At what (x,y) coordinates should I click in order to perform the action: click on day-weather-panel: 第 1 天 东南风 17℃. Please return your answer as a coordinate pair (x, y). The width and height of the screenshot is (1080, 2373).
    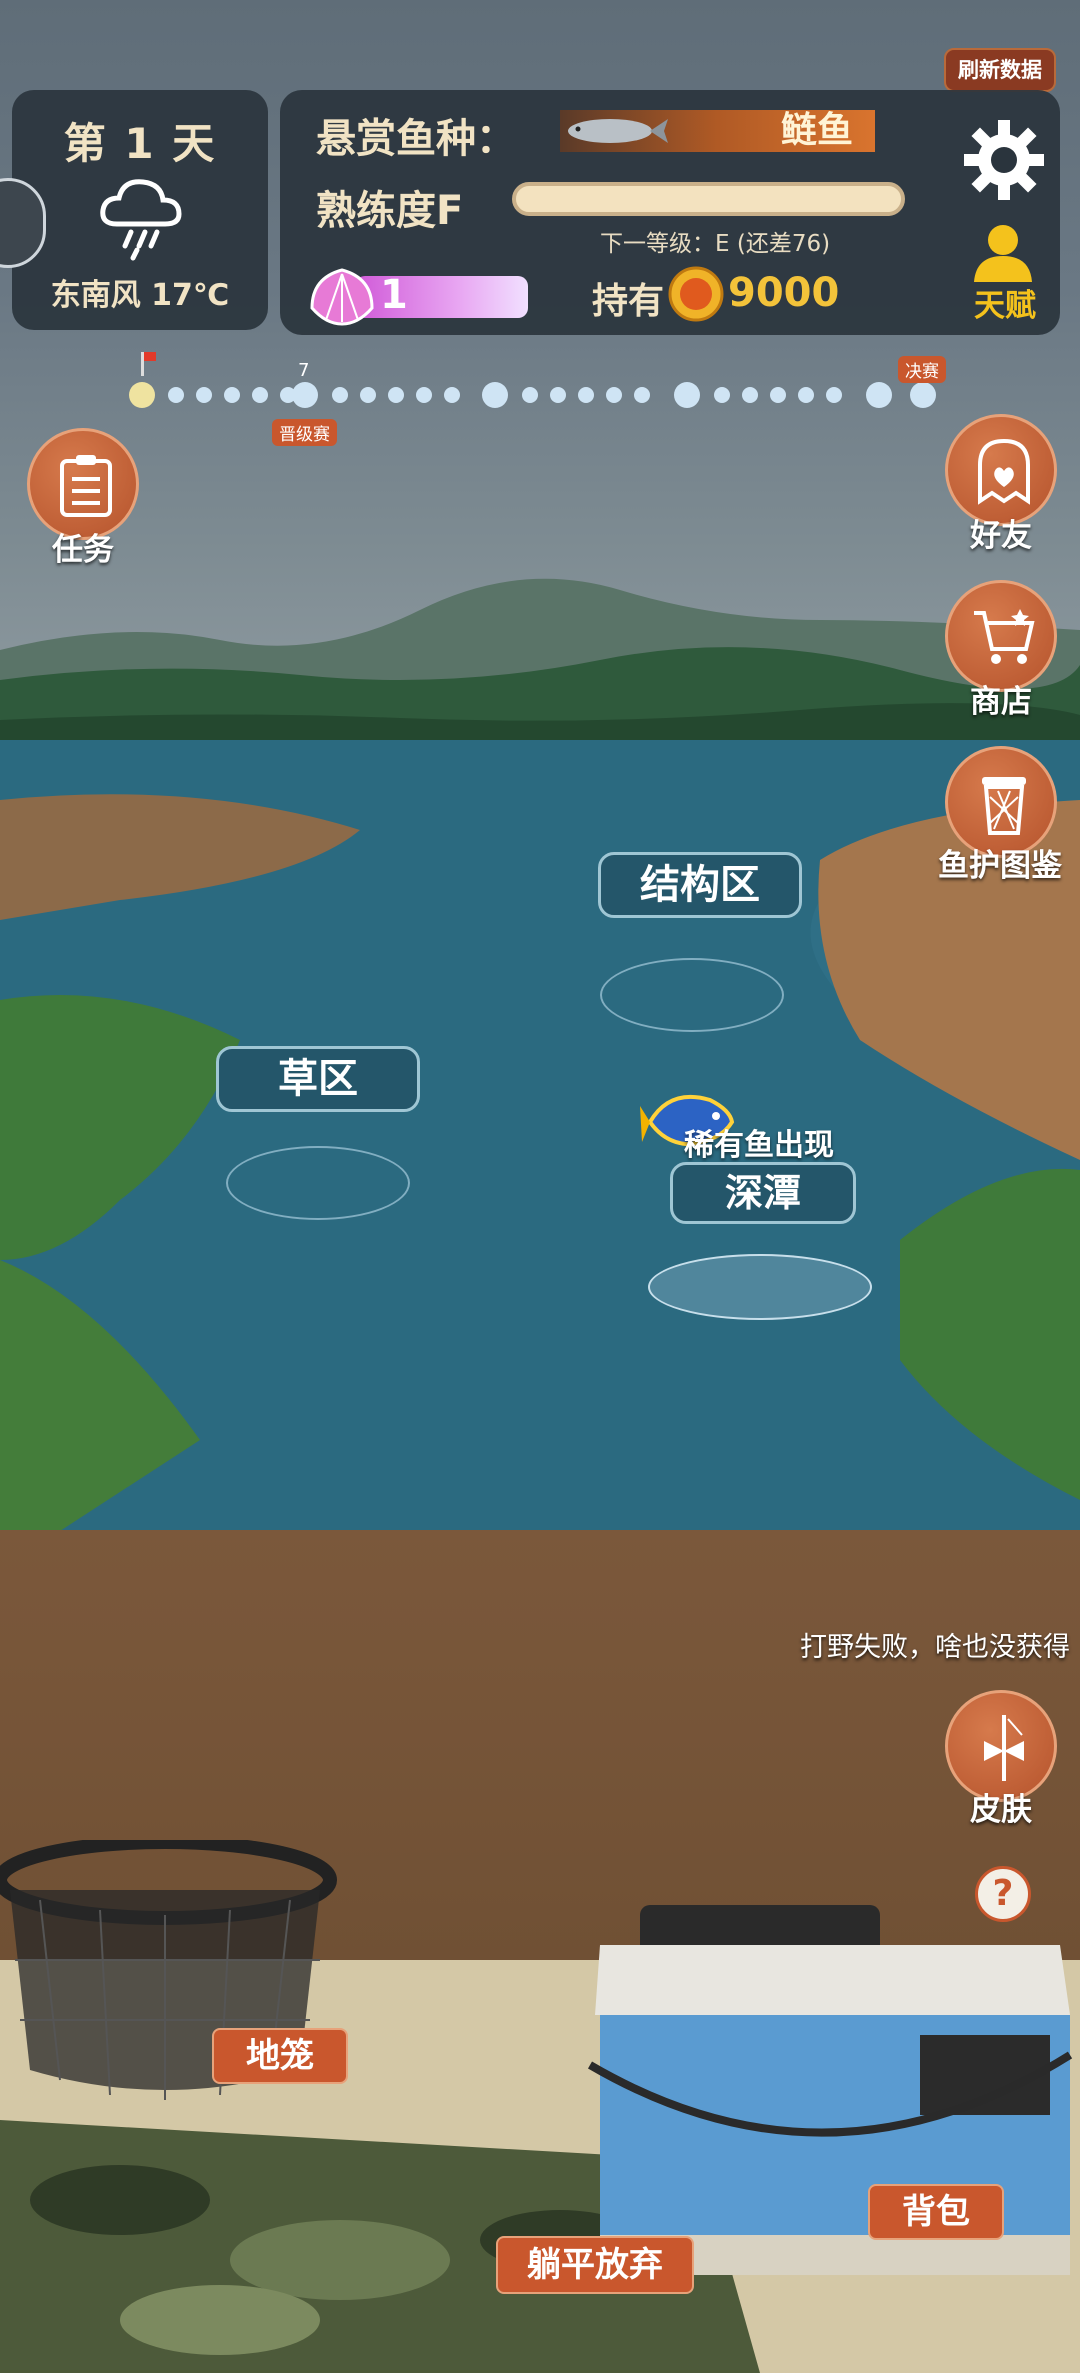
    Looking at the image, I should click on (140, 210).